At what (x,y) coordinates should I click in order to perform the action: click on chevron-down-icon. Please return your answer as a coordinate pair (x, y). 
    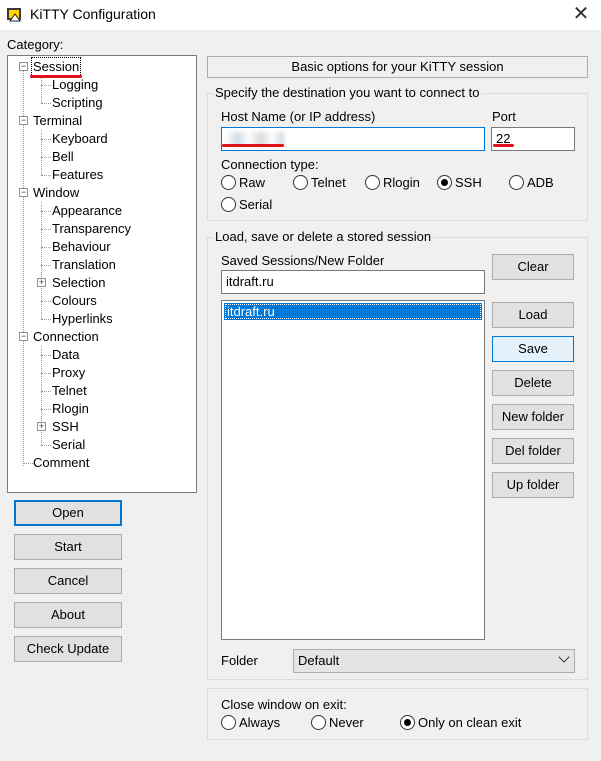
    Looking at the image, I should click on (564, 657).